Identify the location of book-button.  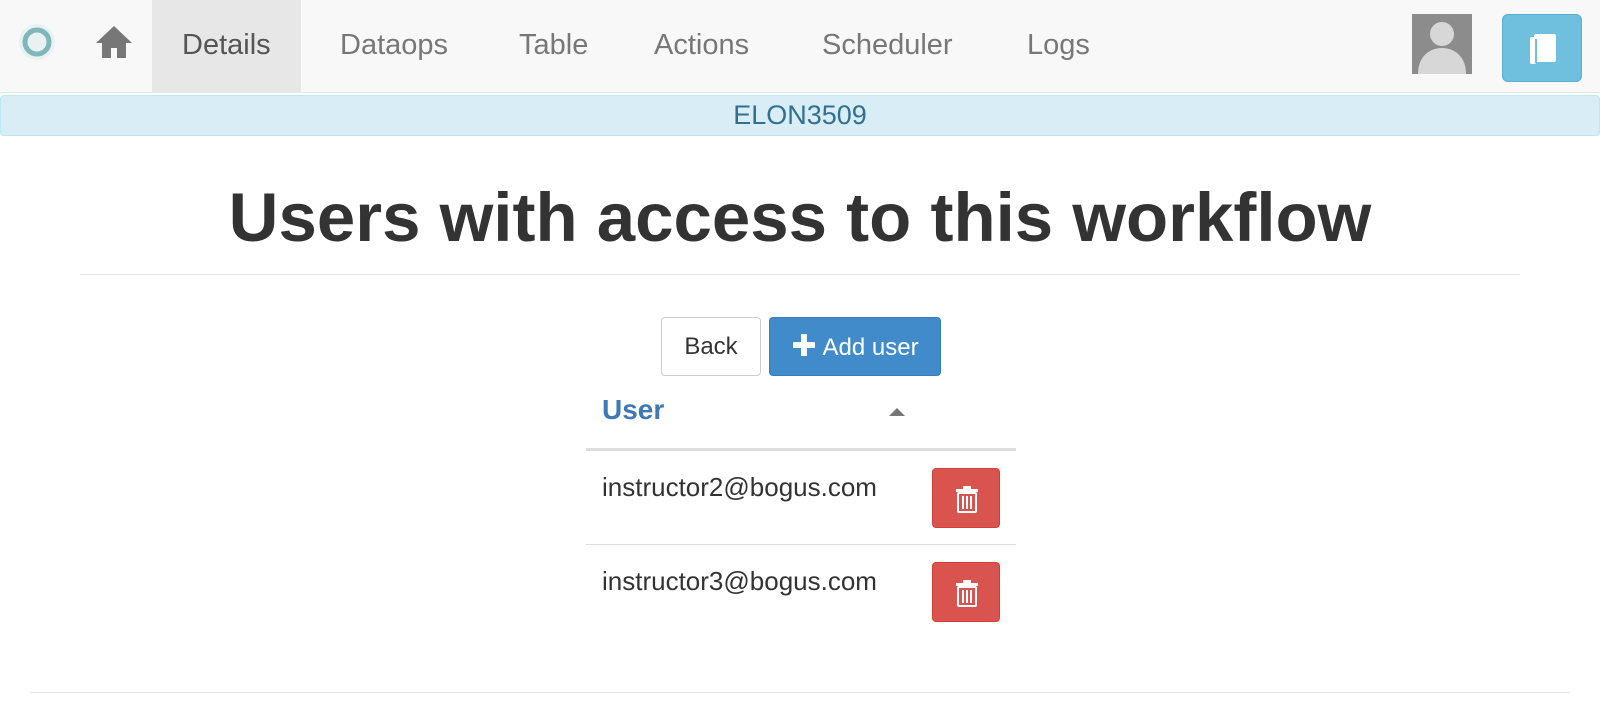
(1542, 48).